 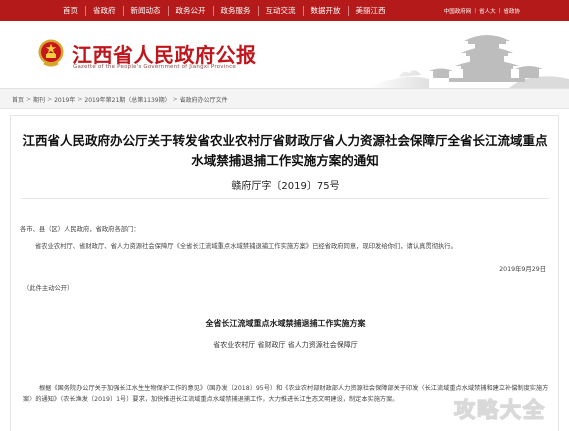 I want to click on title-divider, so click(x=285, y=198).